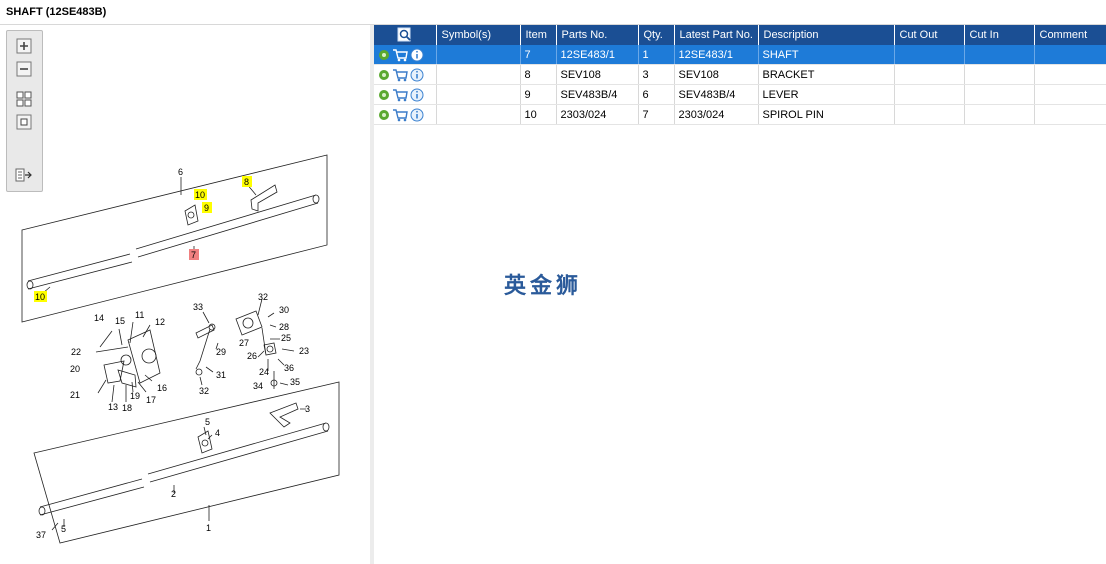 Image resolution: width=1106 pixels, height=564 pixels. Describe the element at coordinates (543, 286) in the screenshot. I see `watermark-text: 英金狮` at that location.